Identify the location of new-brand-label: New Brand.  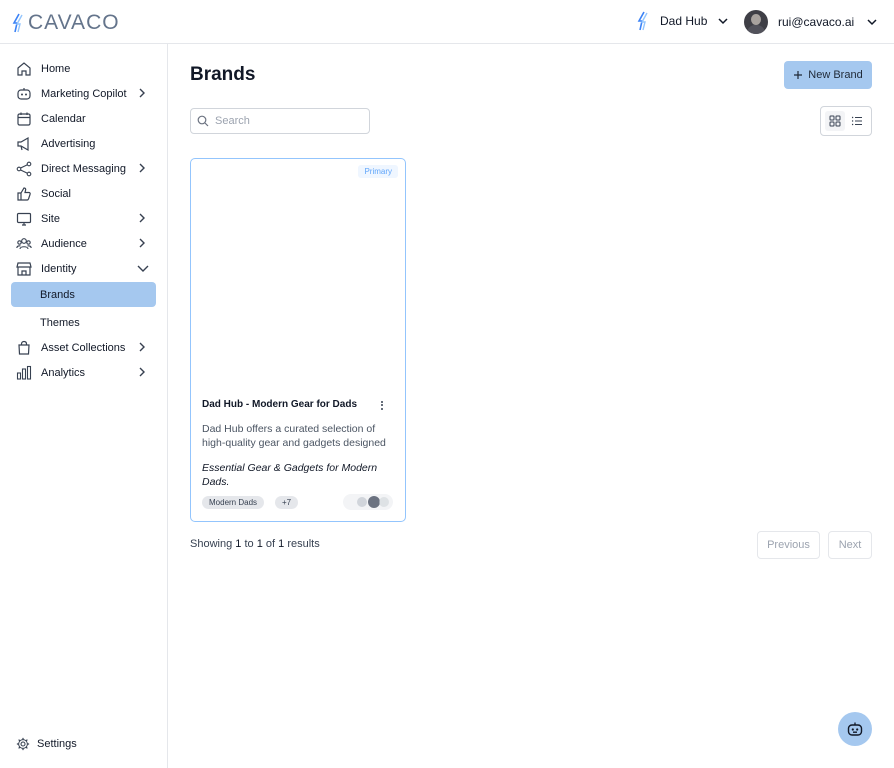
(835, 75).